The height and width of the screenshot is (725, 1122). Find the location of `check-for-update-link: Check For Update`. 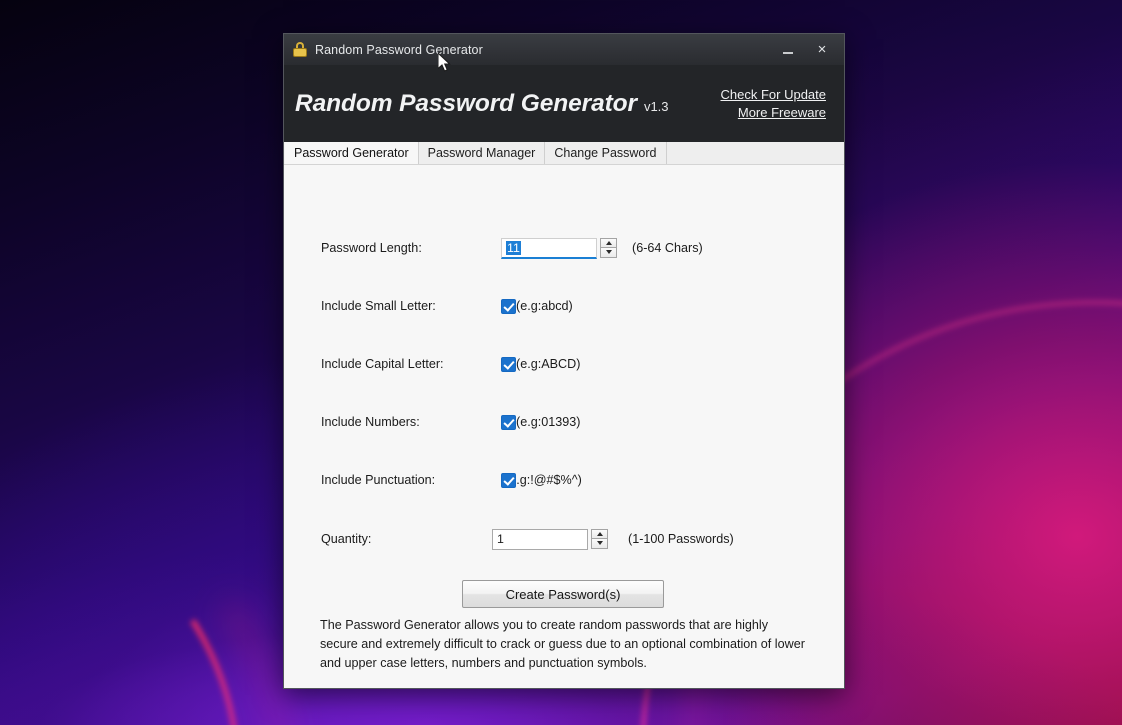

check-for-update-link: Check For Update is located at coordinates (774, 94).